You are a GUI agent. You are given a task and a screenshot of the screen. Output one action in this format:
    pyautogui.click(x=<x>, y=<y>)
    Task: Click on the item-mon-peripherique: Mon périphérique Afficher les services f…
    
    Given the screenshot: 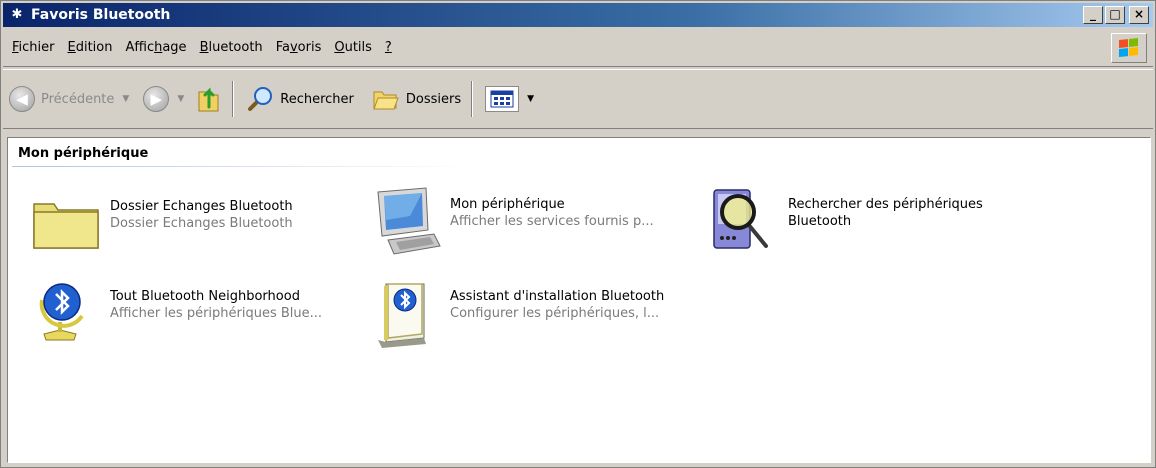 What is the action you would take?
    pyautogui.click(x=530, y=222)
    